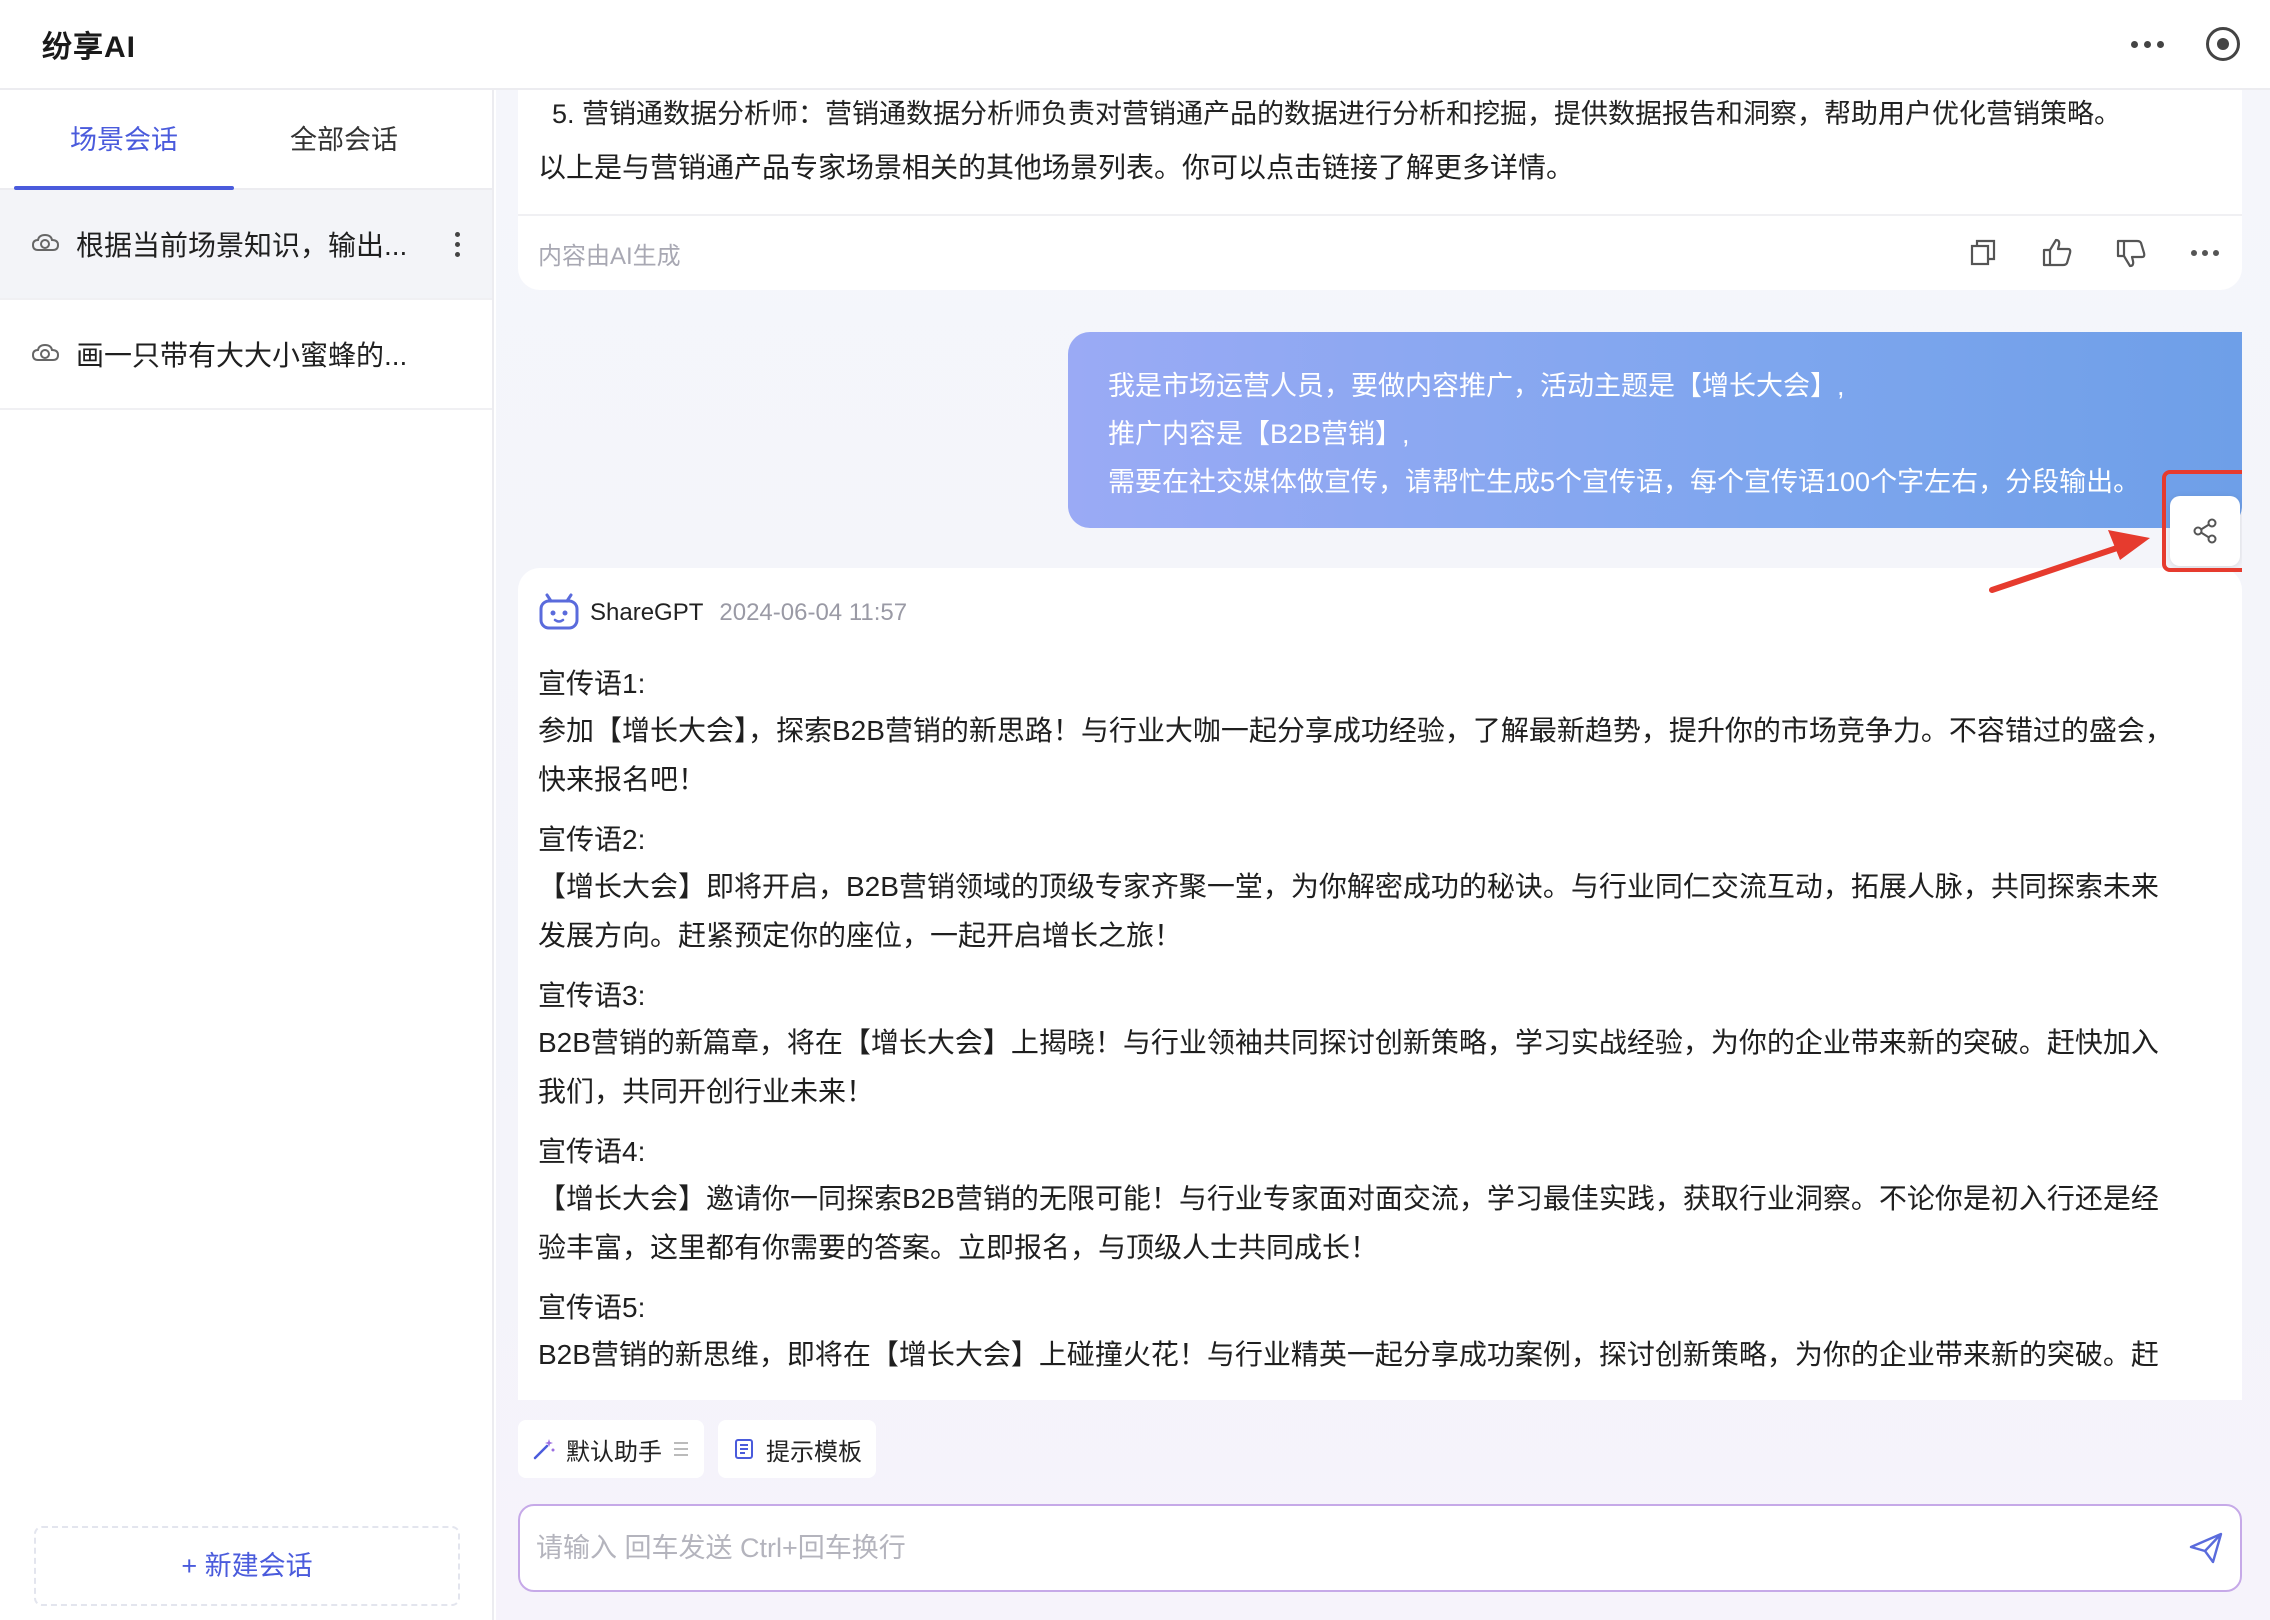 This screenshot has width=2270, height=1620. What do you see at coordinates (2057, 253) in the screenshot?
I see `thumbs-up-icon` at bounding box center [2057, 253].